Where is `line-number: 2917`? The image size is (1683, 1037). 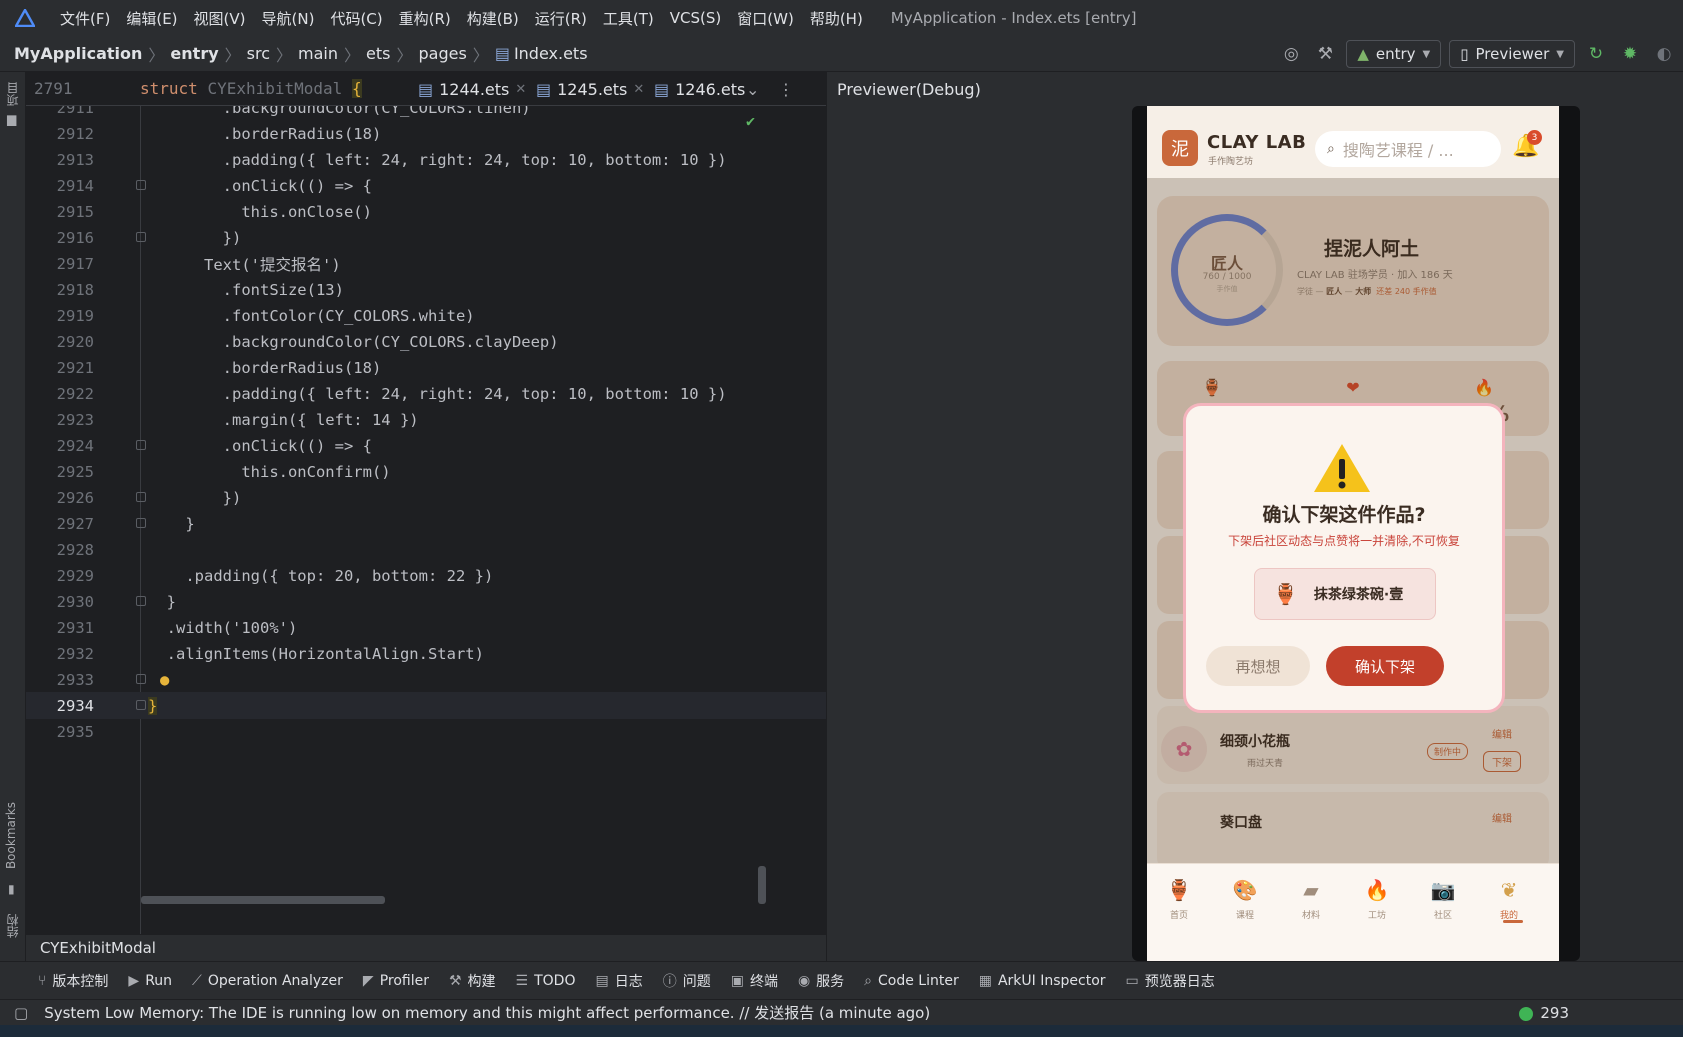
line-number: 2917 is located at coordinates (75, 263).